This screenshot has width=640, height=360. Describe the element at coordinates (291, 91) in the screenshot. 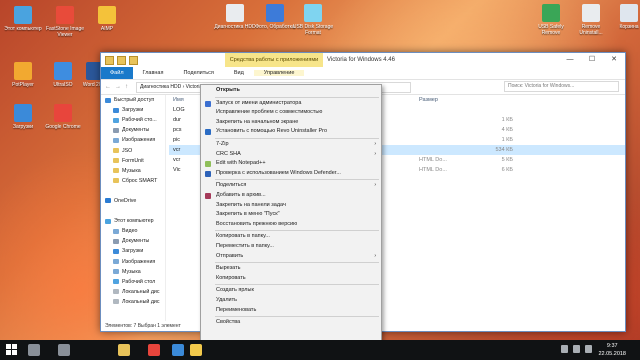

I see `context-menu-item: Открыть` at that location.